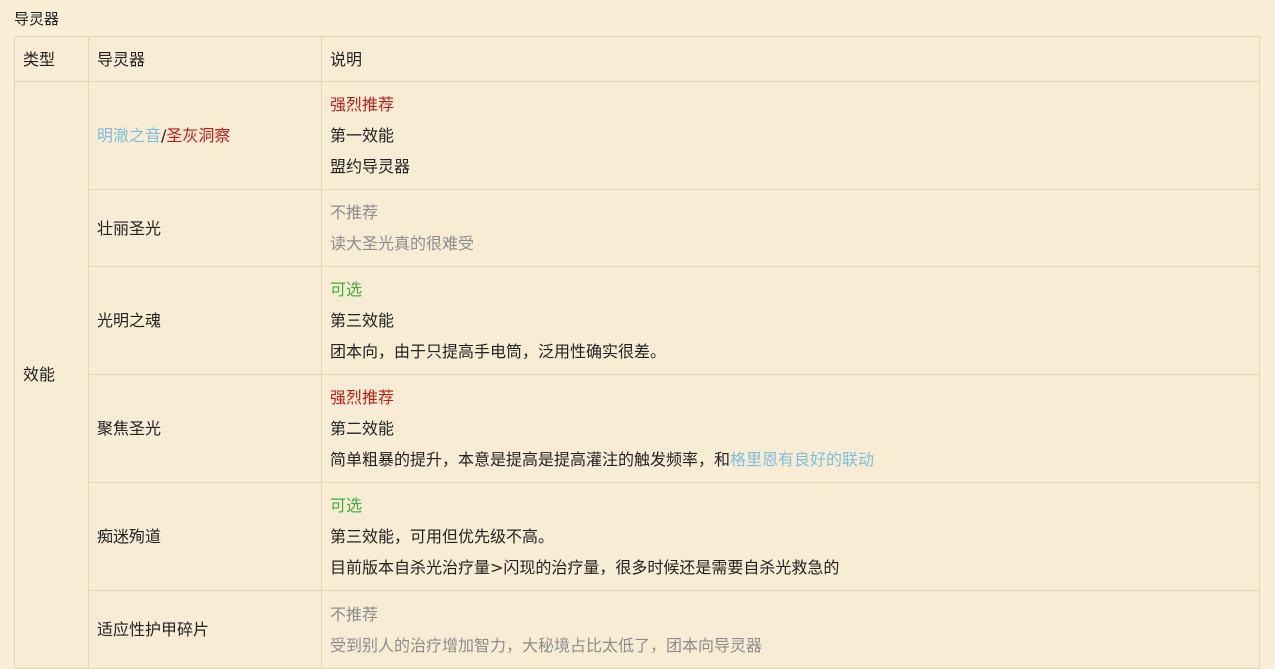 This screenshot has width=1275, height=669. I want to click on conduit-description: 不推荐 读大圣光真的很难受, so click(790, 228).